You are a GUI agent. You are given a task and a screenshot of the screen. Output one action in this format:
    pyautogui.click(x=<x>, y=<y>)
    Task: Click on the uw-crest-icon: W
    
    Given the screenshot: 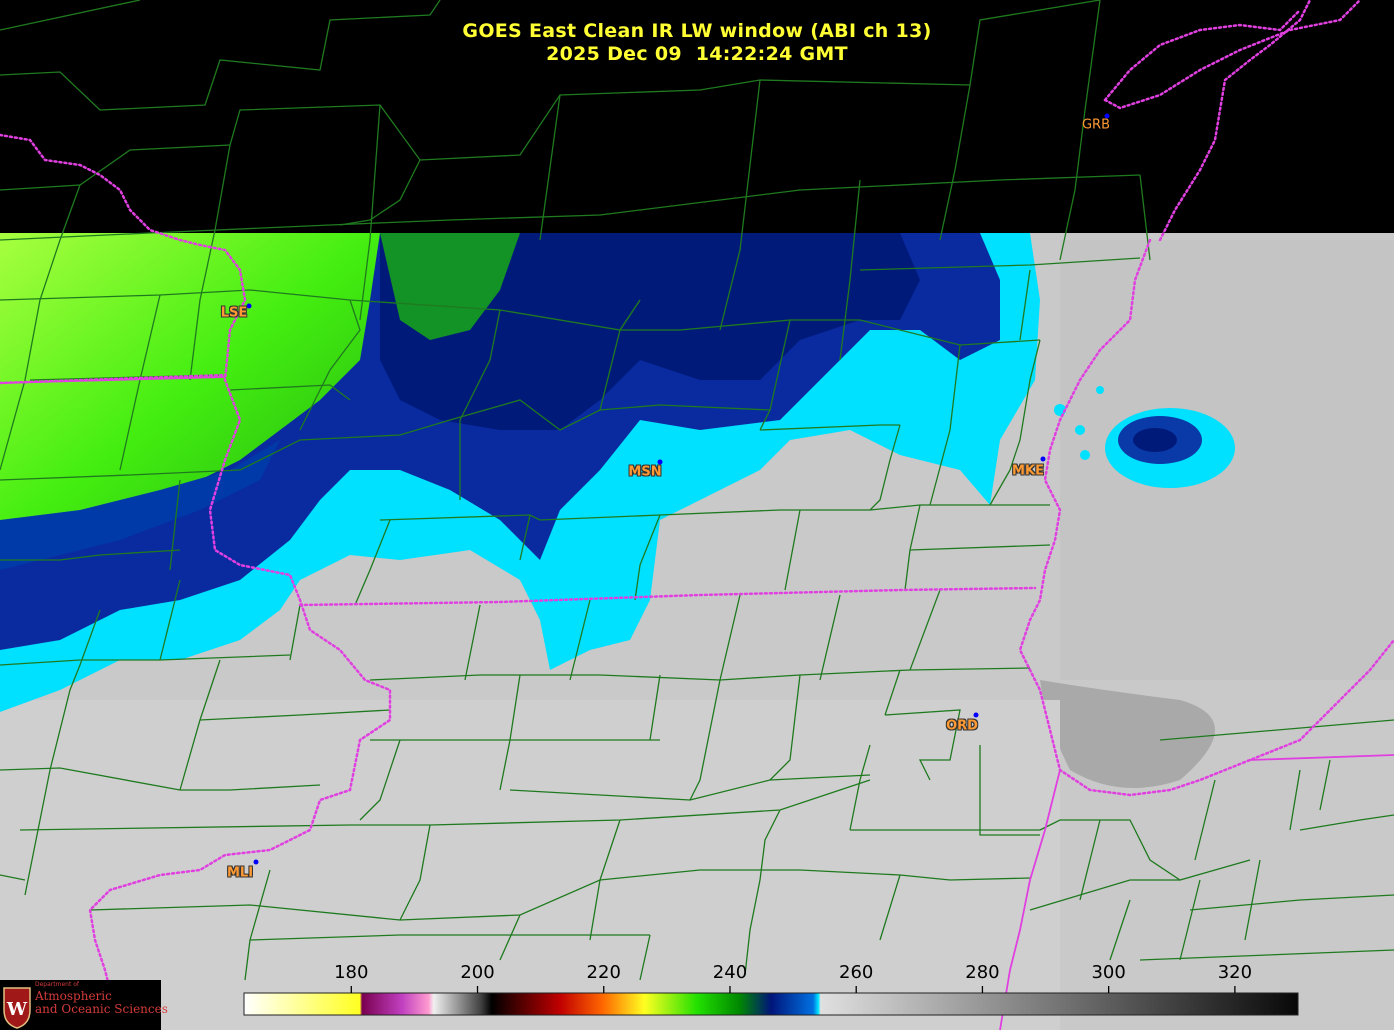 What is the action you would take?
    pyautogui.click(x=17, y=1008)
    